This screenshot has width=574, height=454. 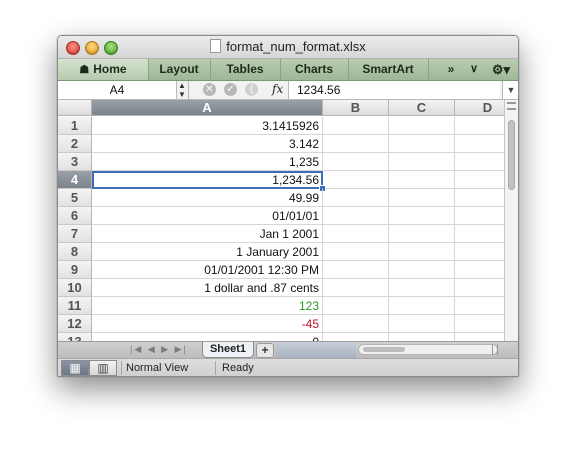 What do you see at coordinates (422, 144) in the screenshot?
I see `cell-c2` at bounding box center [422, 144].